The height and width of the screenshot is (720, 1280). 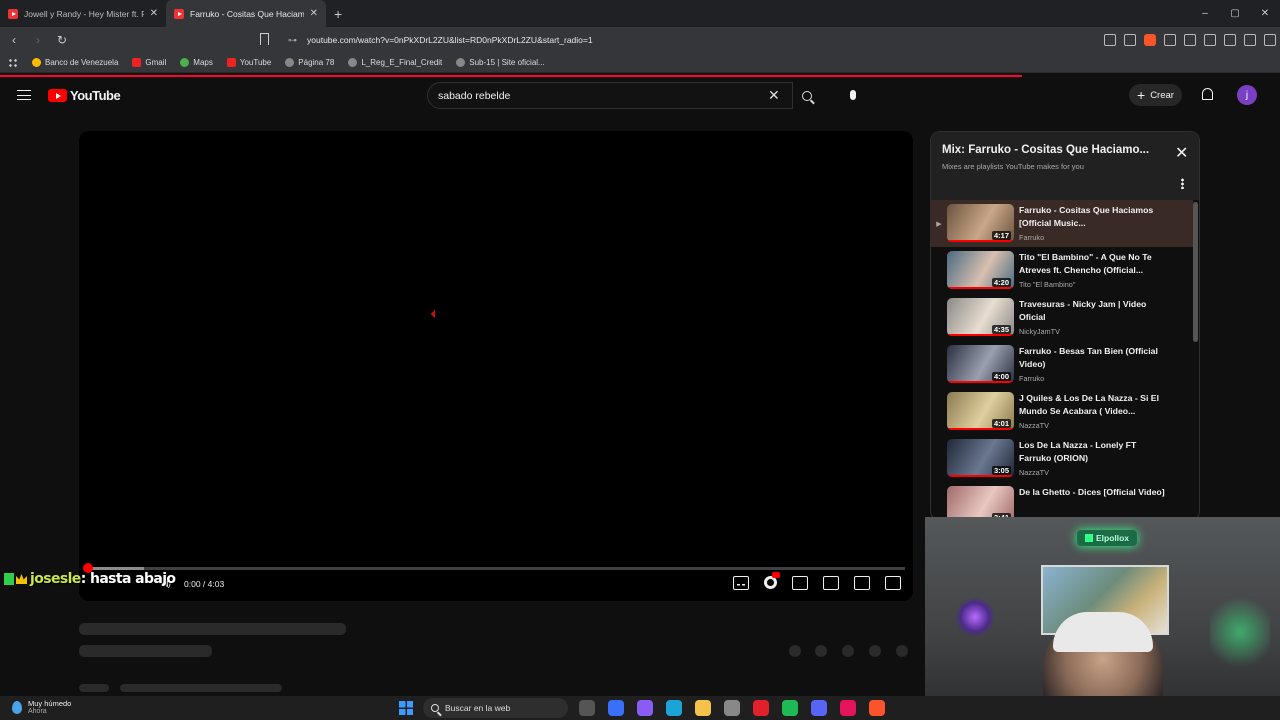 I want to click on apps-grid-icon, so click(x=13, y=62).